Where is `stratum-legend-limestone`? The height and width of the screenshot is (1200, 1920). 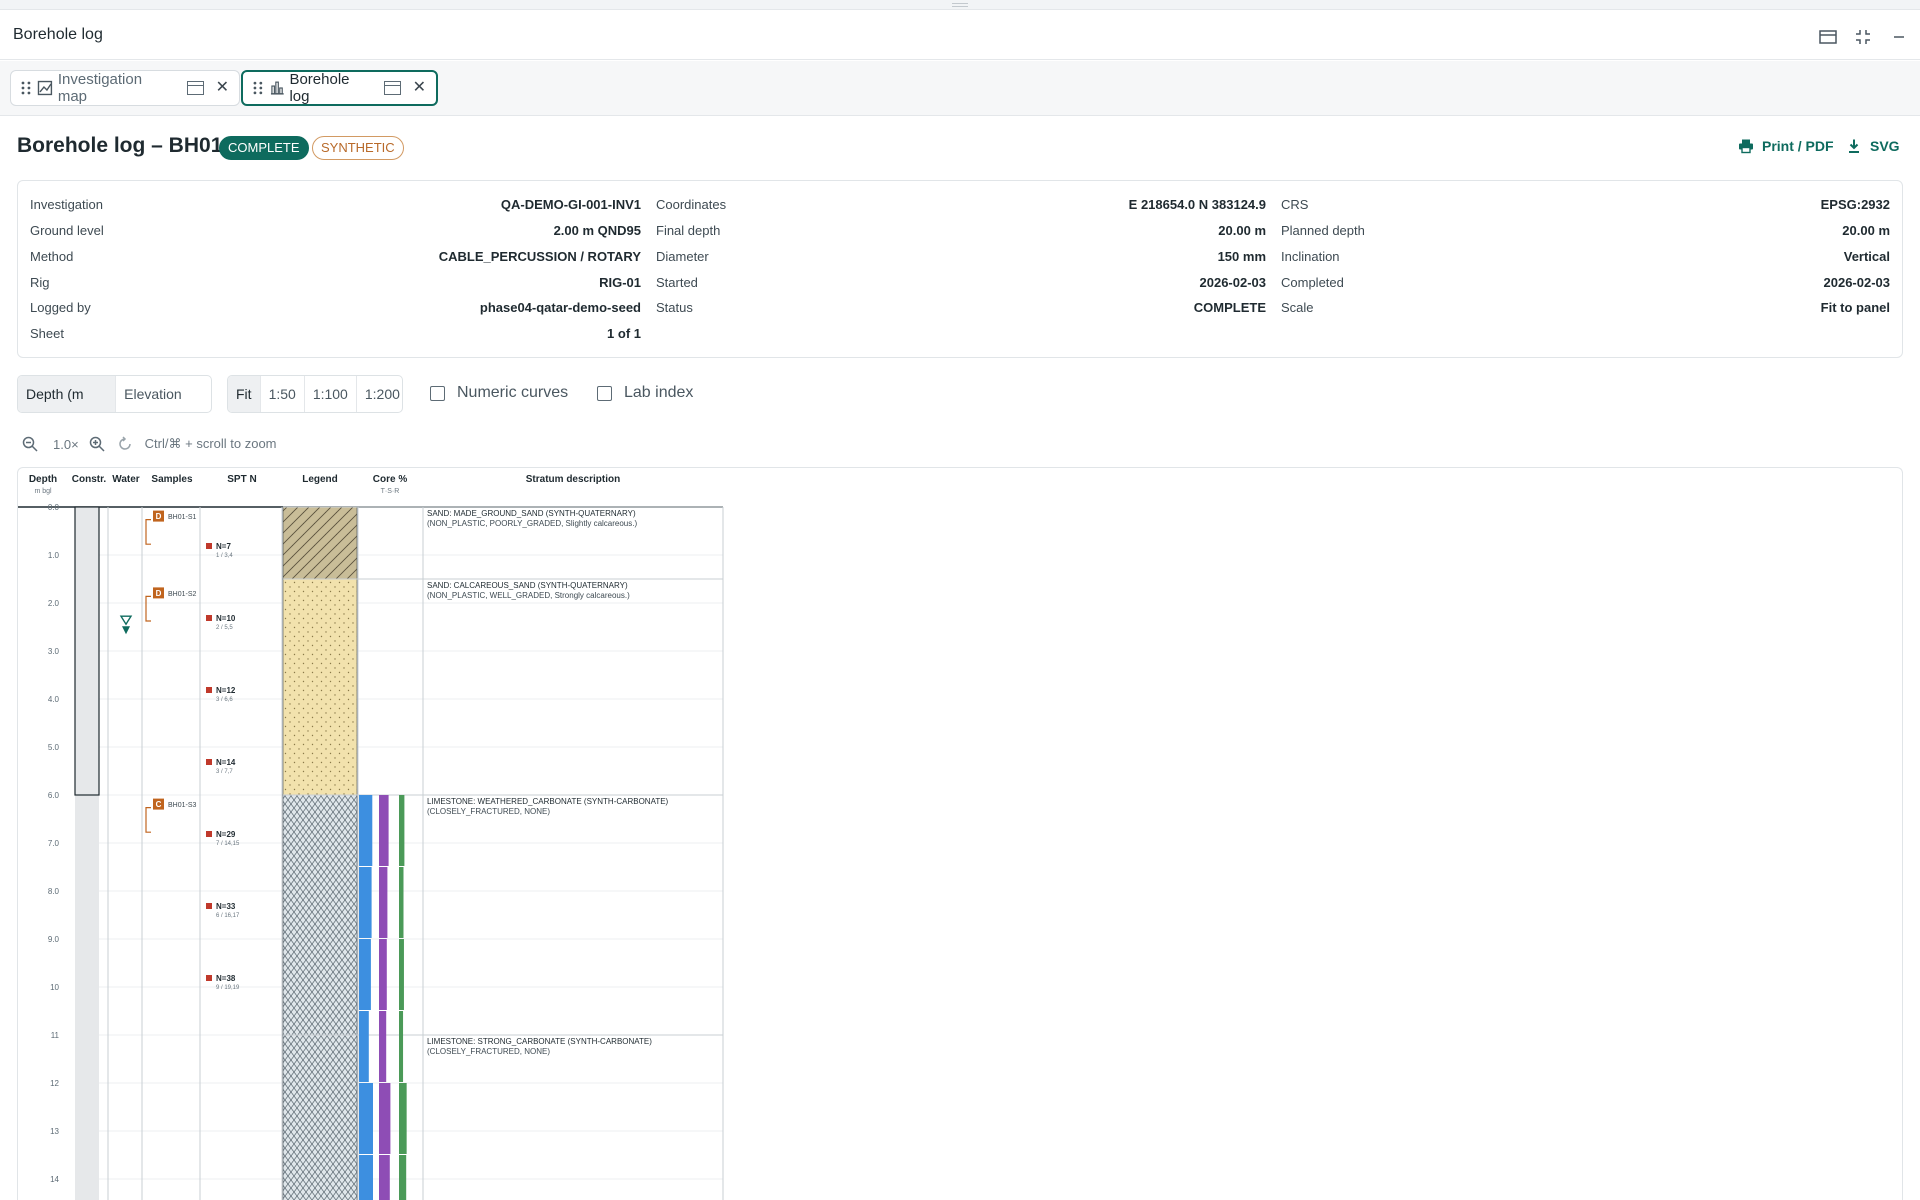
stratum-legend-limestone is located at coordinates (320, 1117).